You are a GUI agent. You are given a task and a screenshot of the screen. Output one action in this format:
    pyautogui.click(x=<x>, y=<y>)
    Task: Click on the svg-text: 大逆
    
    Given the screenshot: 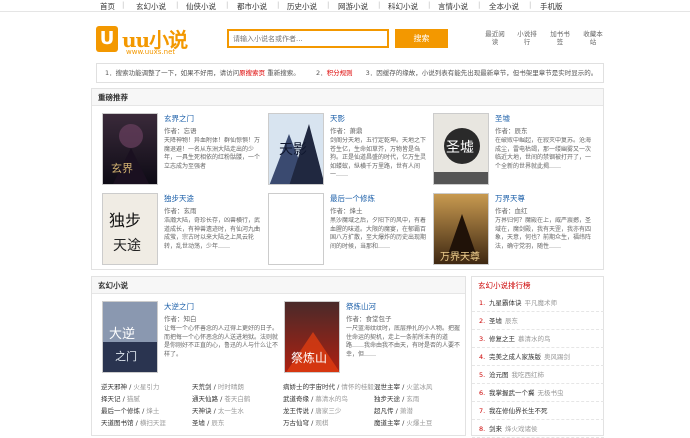 What is the action you would take?
    pyautogui.click(x=122, y=334)
    